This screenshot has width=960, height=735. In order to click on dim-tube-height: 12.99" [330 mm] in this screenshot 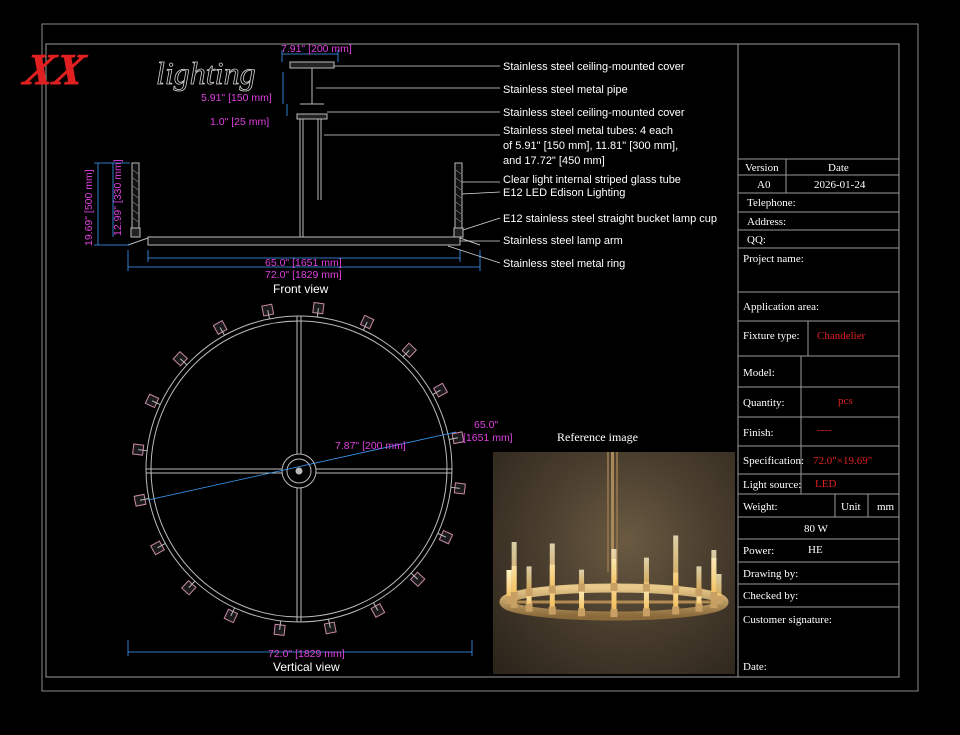, I will do `click(118, 197)`.